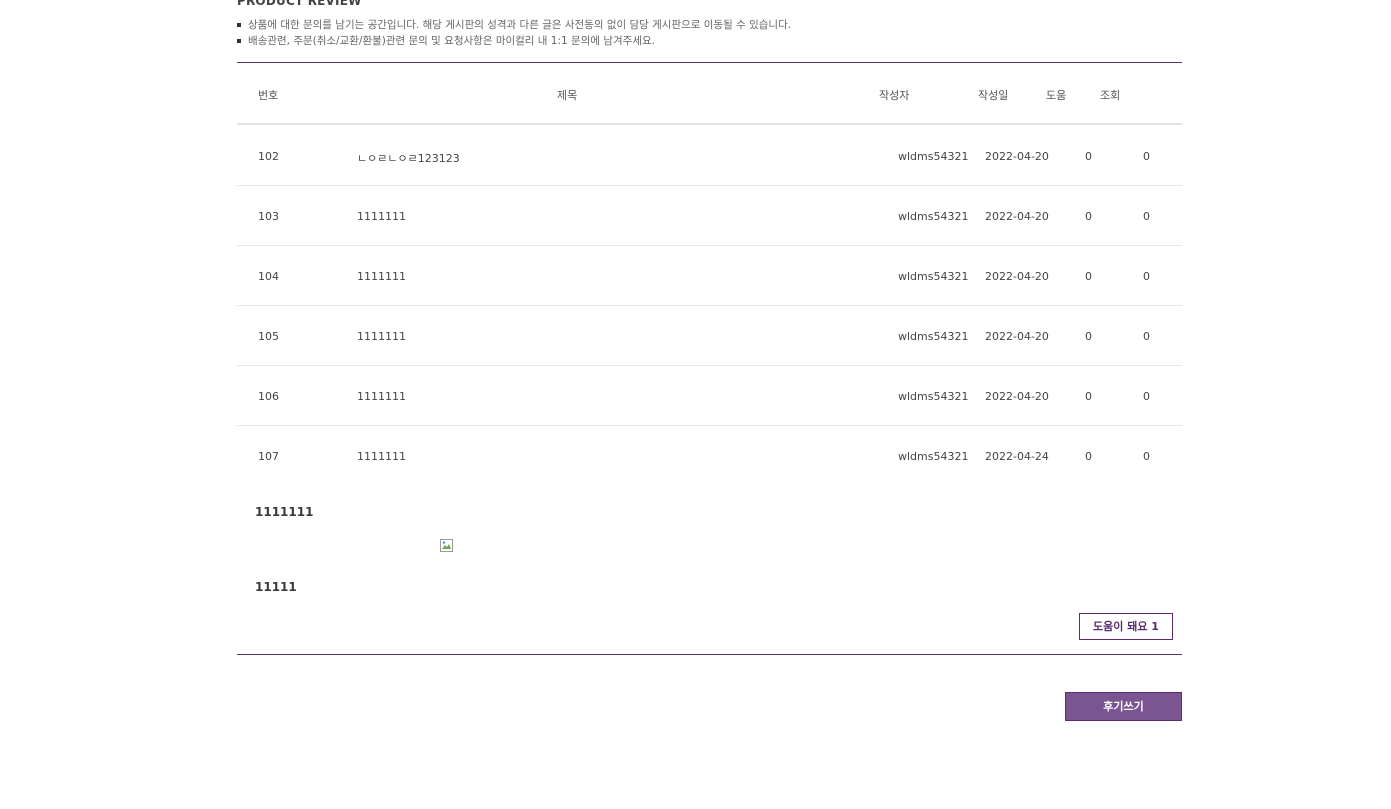 This screenshot has width=1391, height=809. Describe the element at coordinates (894, 95) in the screenshot. I see `header-writer: 작성자` at that location.